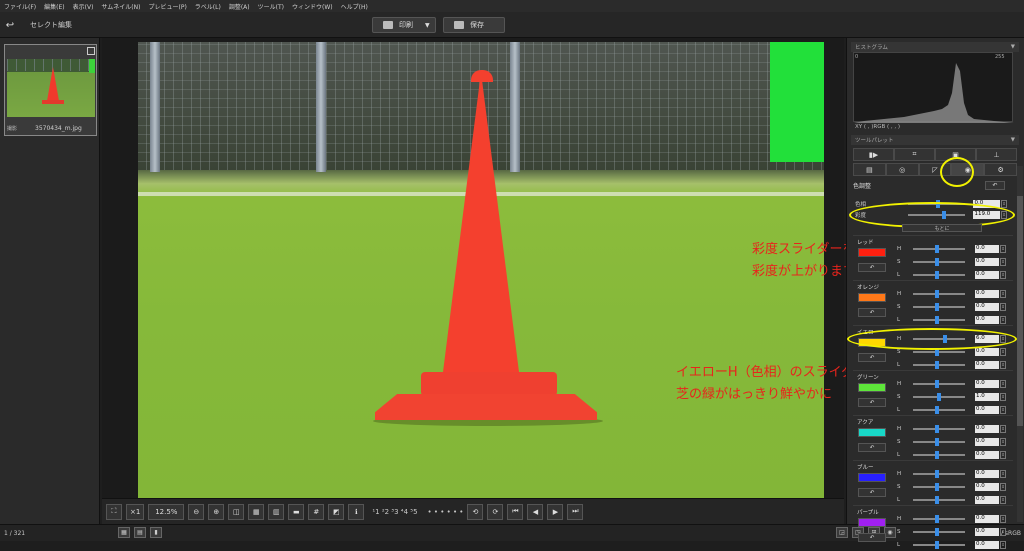 The height and width of the screenshot is (551, 1024). What do you see at coordinates (276, 511) in the screenshot?
I see `compare-icon: ▥` at bounding box center [276, 511].